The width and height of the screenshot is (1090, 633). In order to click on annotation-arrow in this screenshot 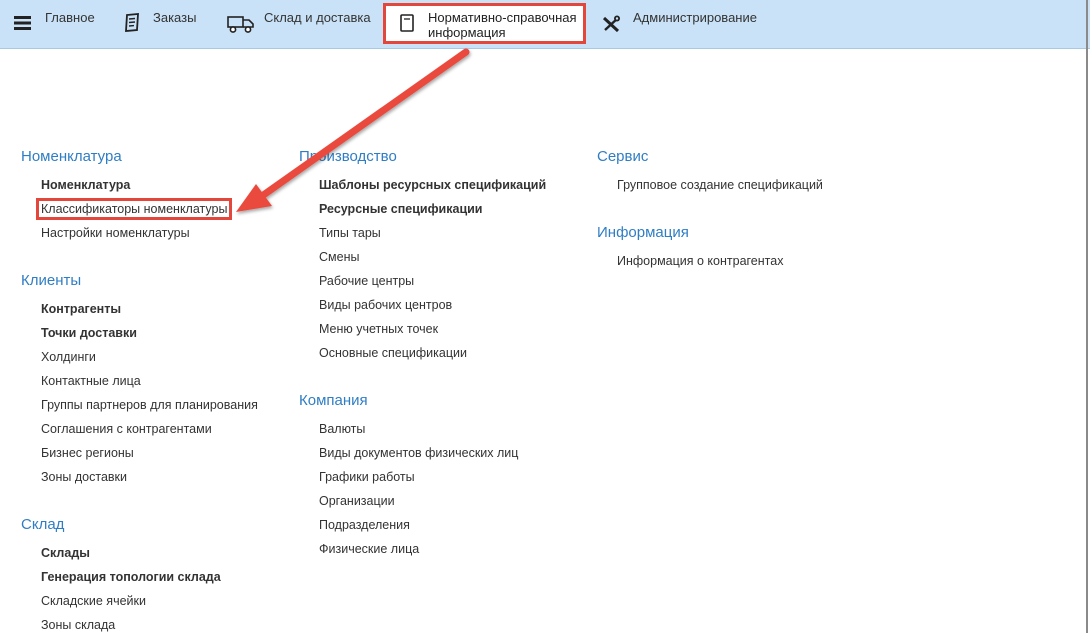, I will do `click(353, 130)`.